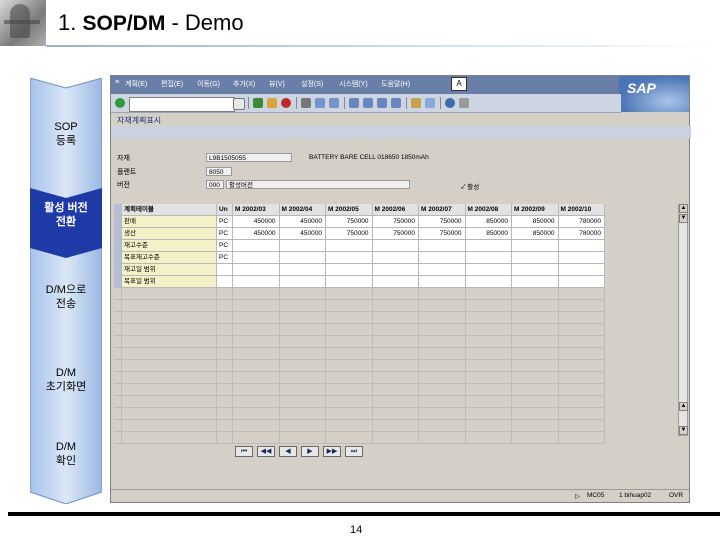  What do you see at coordinates (430, 103) in the screenshot?
I see `shortcut-icon` at bounding box center [430, 103].